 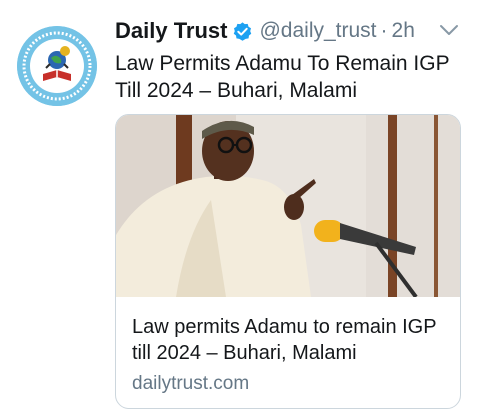 What do you see at coordinates (403, 31) in the screenshot?
I see `timestamp: 2h` at bounding box center [403, 31].